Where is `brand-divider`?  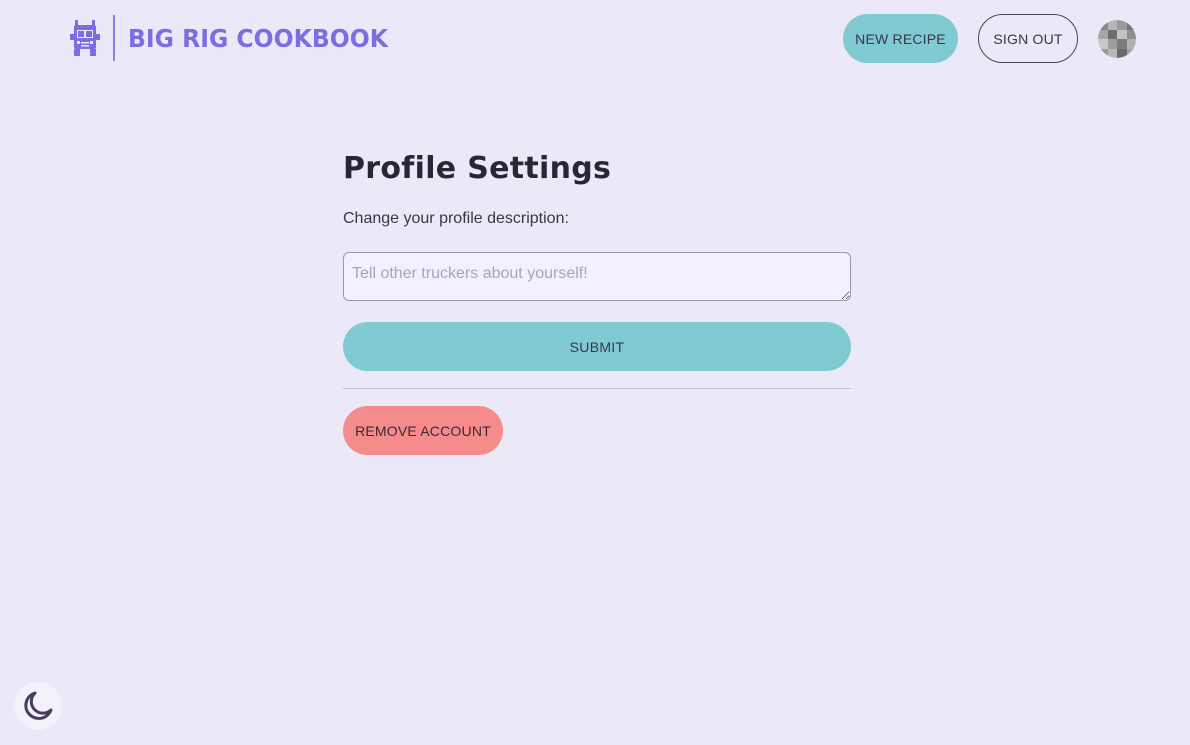
brand-divider is located at coordinates (114, 38).